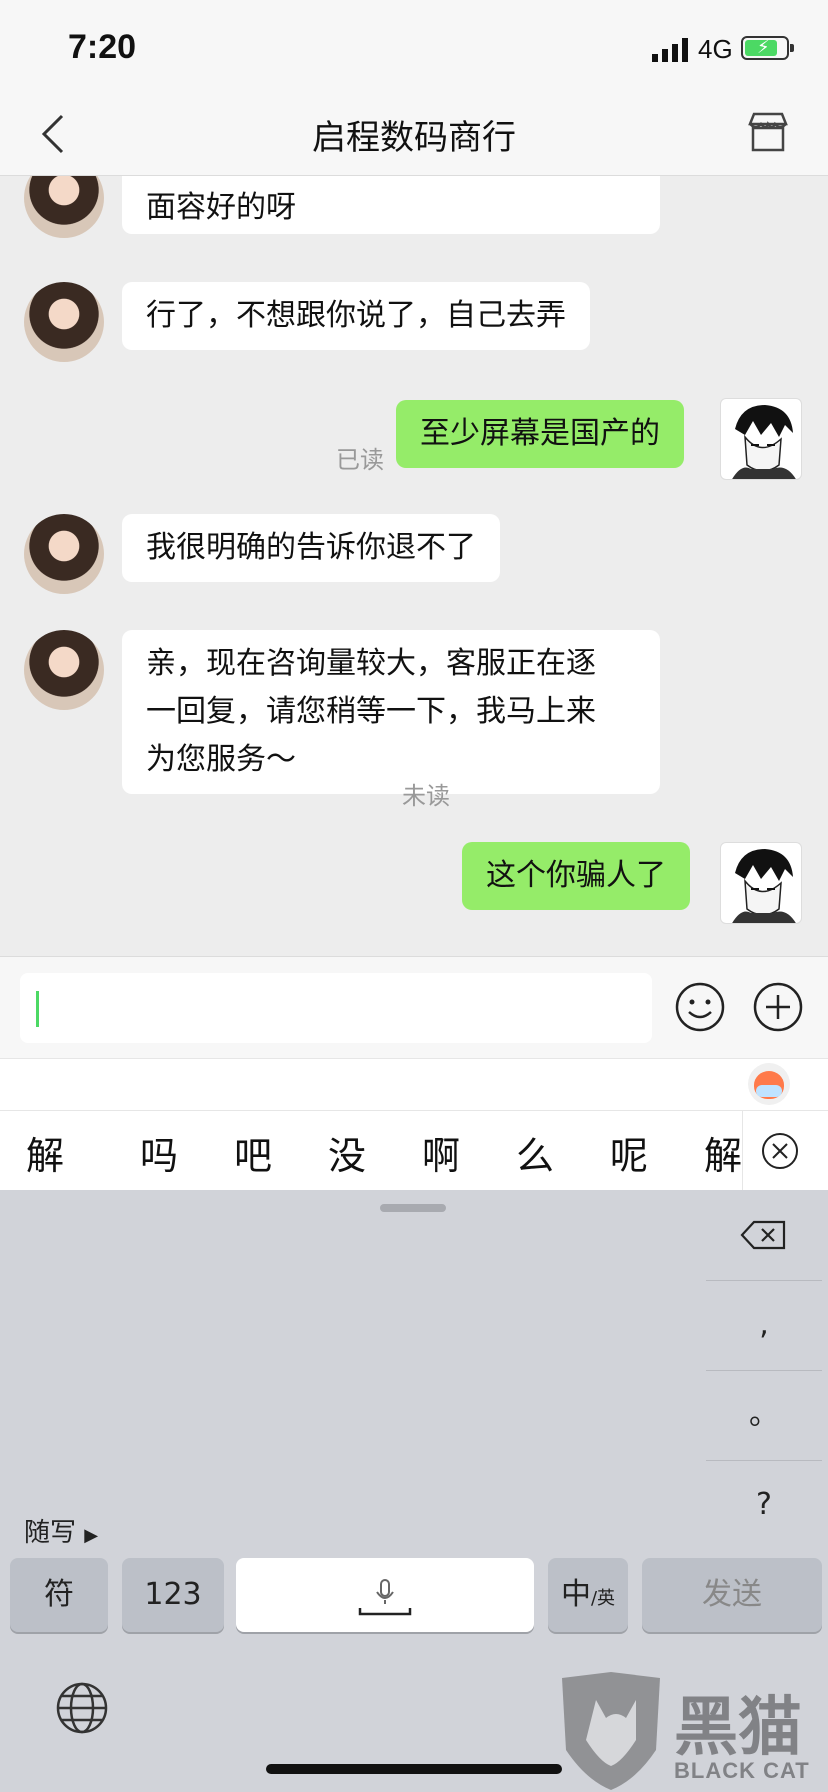 The height and width of the screenshot is (1792, 828). Describe the element at coordinates (732, 1595) in the screenshot. I see `send-key: 发送` at that location.